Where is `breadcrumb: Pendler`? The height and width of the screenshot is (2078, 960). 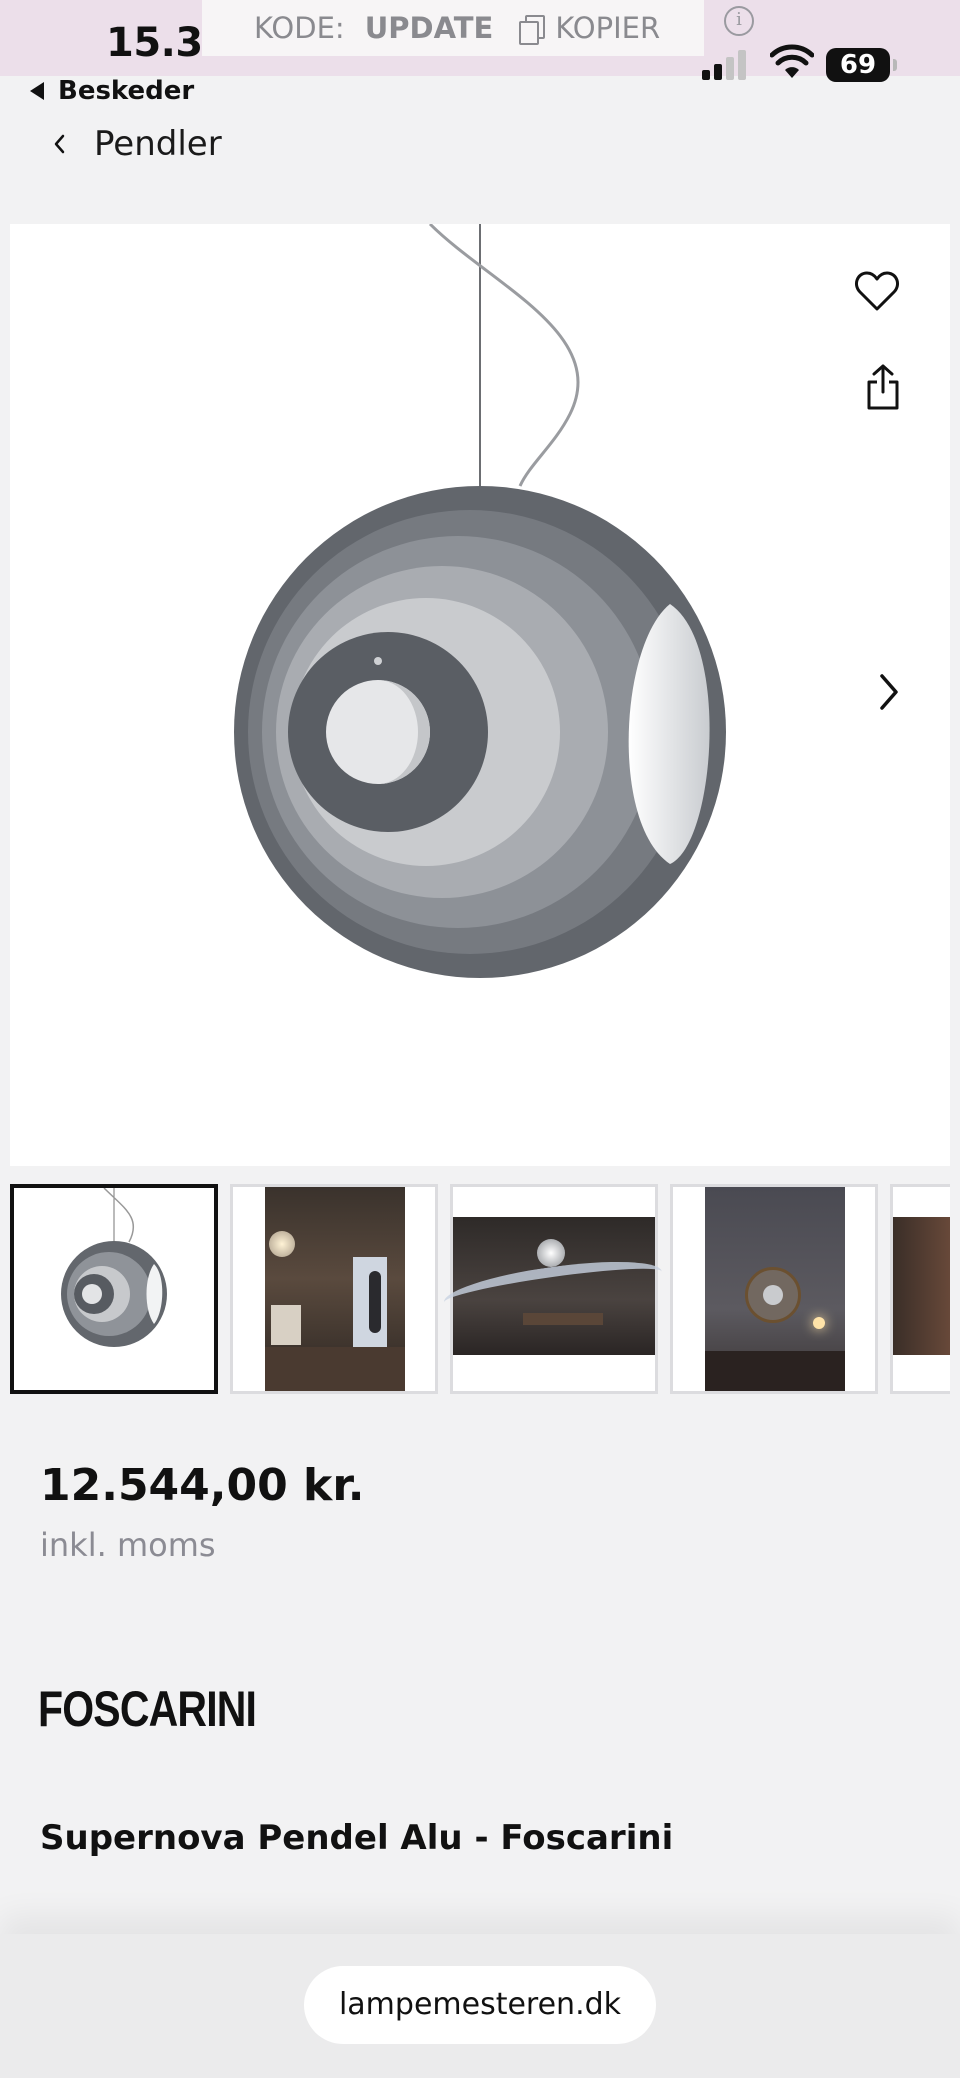 breadcrumb: Pendler is located at coordinates (133, 144).